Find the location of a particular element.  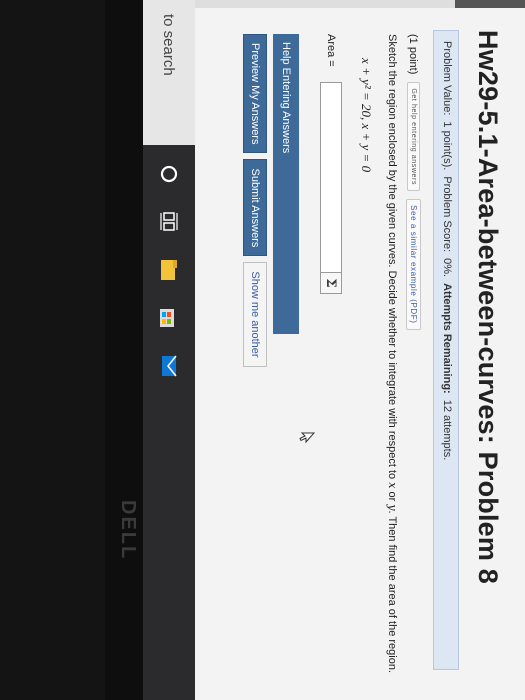

windows-taskbar: to search is located at coordinates (169, 350).